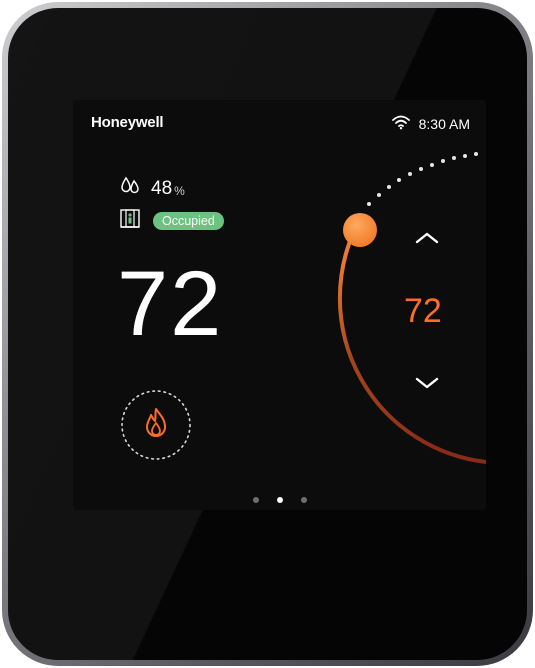 The height and width of the screenshot is (668, 535). I want to click on dial-knob, so click(360, 230).